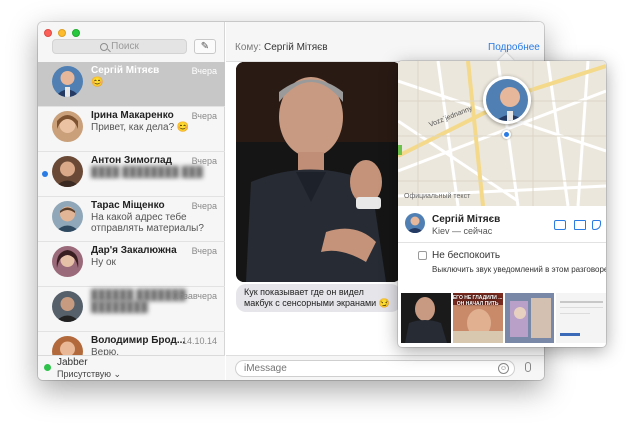 This screenshot has width=640, height=437. What do you see at coordinates (385, 42) in the screenshot?
I see `conversation-header: Кому: Сергій Мітяєв Подробнее` at bounding box center [385, 42].